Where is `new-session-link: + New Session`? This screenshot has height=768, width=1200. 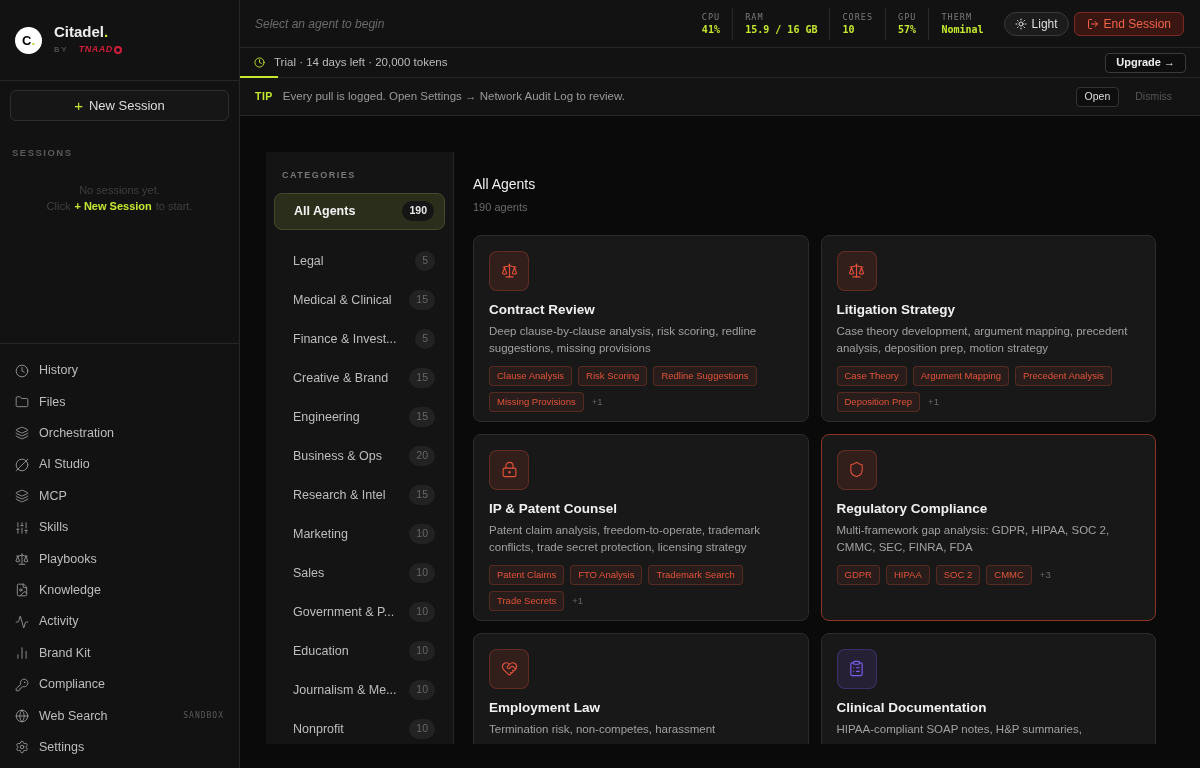 new-session-link: + New Session is located at coordinates (113, 206).